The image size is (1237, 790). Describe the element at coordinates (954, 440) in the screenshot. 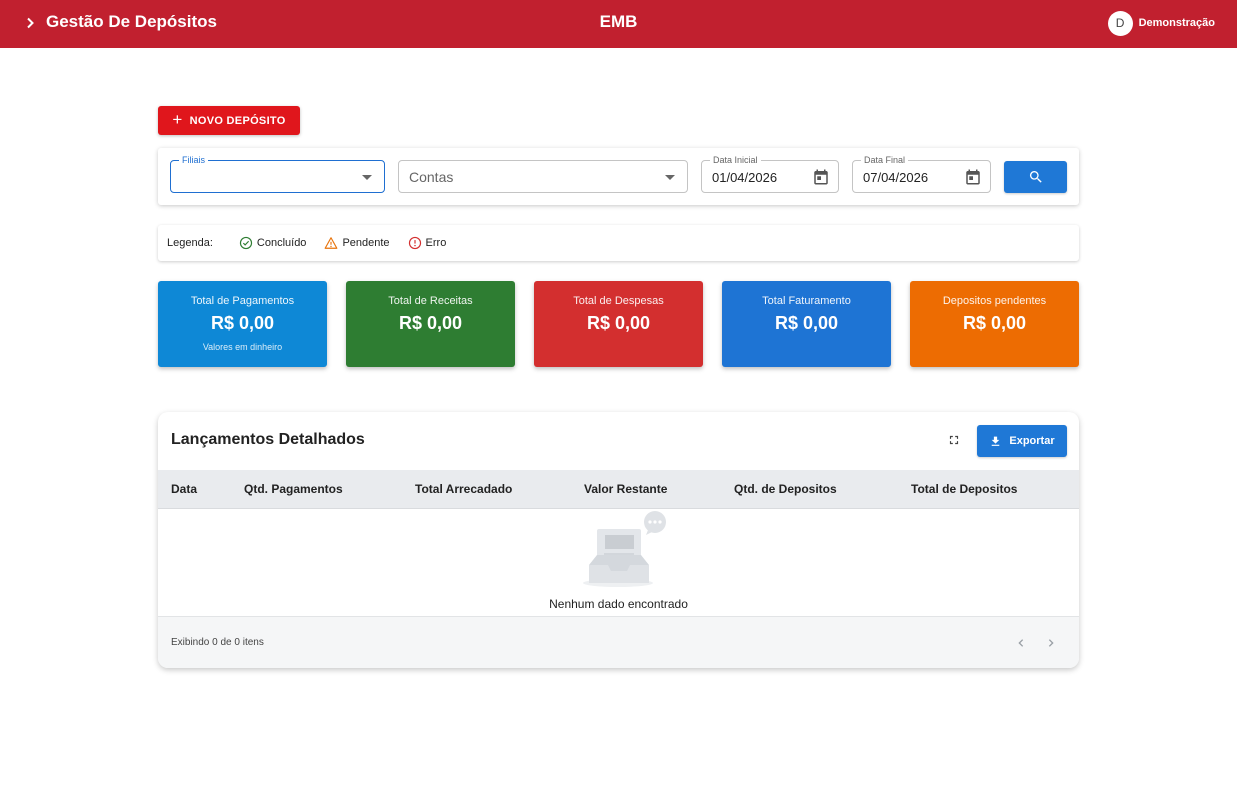

I see `fullscreen-icon` at that location.